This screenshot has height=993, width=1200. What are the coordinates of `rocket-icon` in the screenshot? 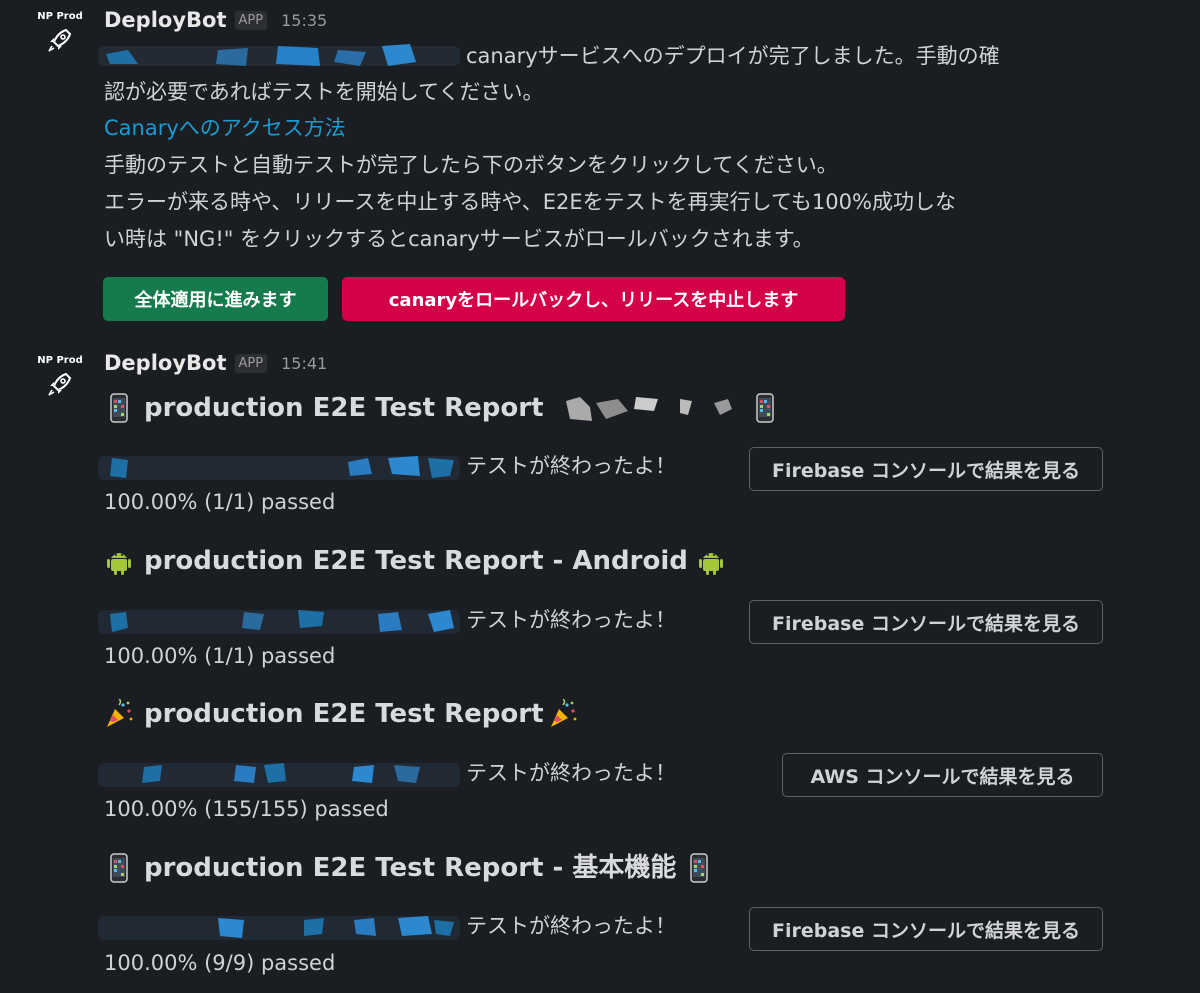 It's located at (60, 384).